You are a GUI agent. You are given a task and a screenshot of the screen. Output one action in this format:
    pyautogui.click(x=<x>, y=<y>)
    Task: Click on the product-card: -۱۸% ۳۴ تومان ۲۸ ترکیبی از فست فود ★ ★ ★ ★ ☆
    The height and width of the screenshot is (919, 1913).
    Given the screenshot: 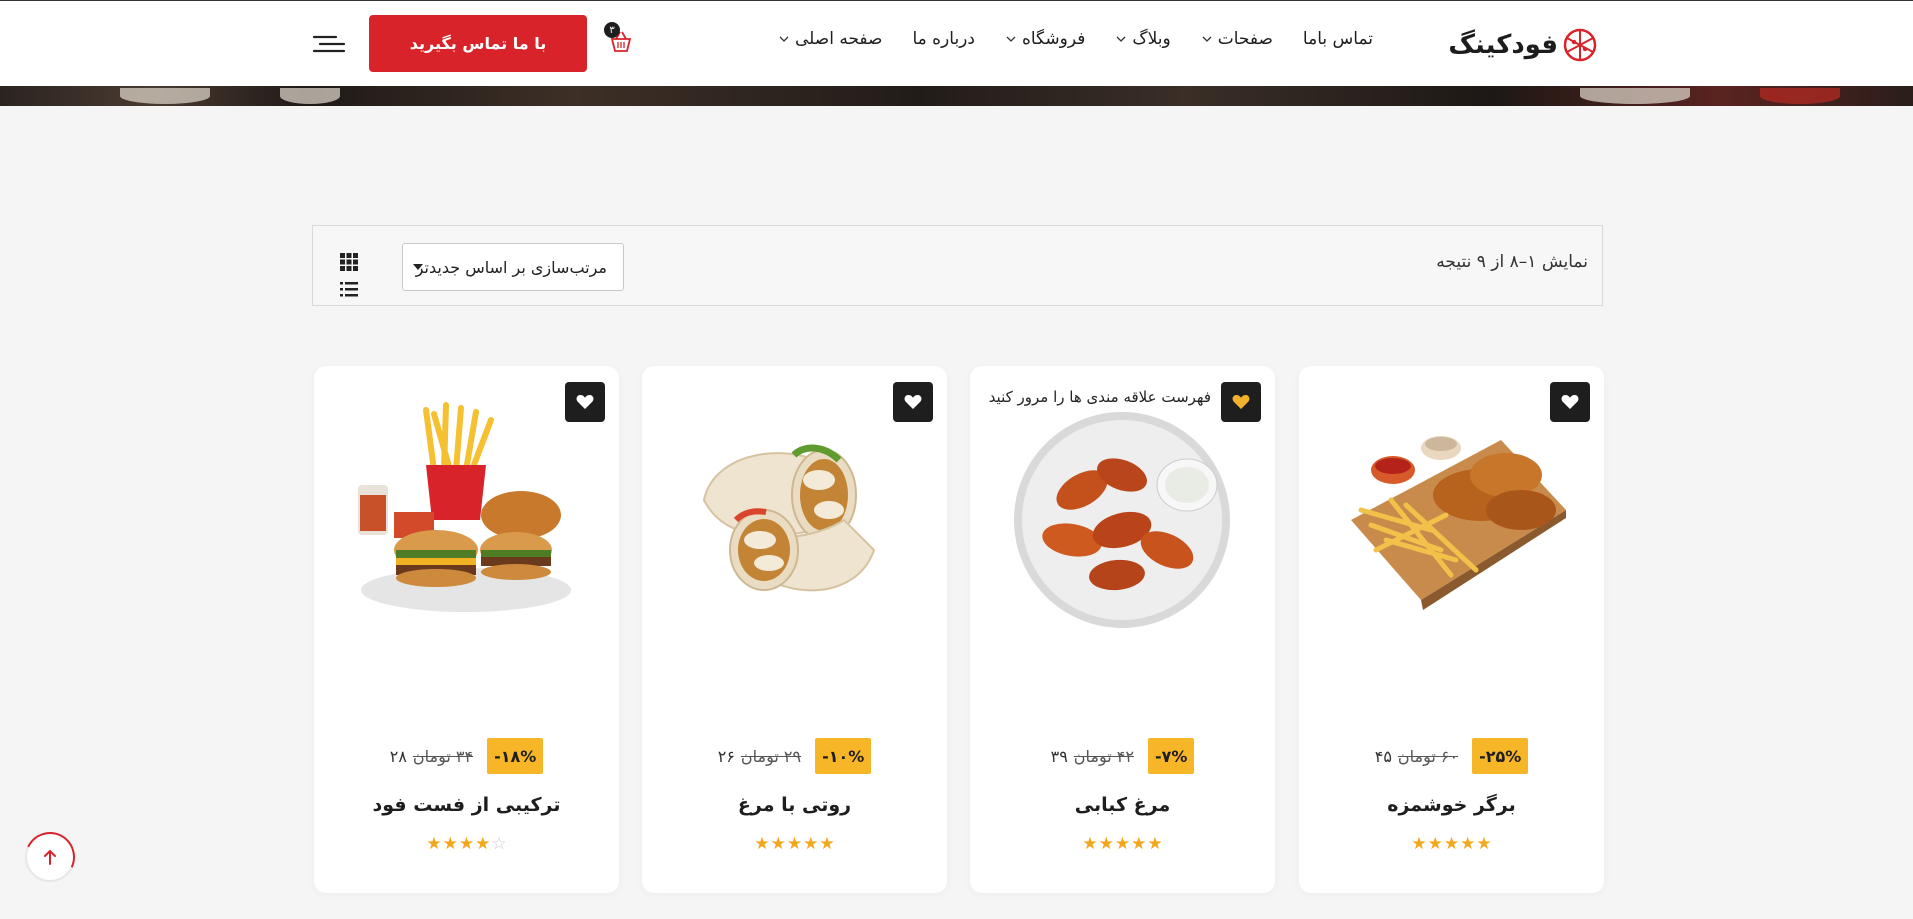 What is the action you would take?
    pyautogui.click(x=466, y=629)
    